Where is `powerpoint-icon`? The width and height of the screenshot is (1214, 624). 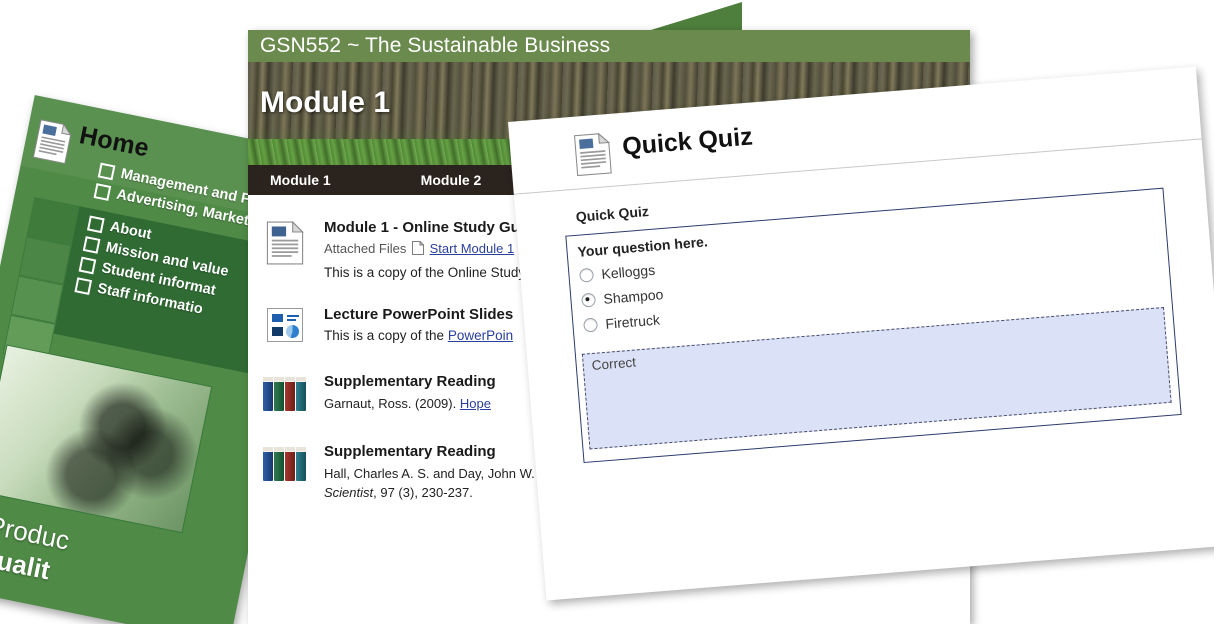 powerpoint-icon is located at coordinates (285, 324).